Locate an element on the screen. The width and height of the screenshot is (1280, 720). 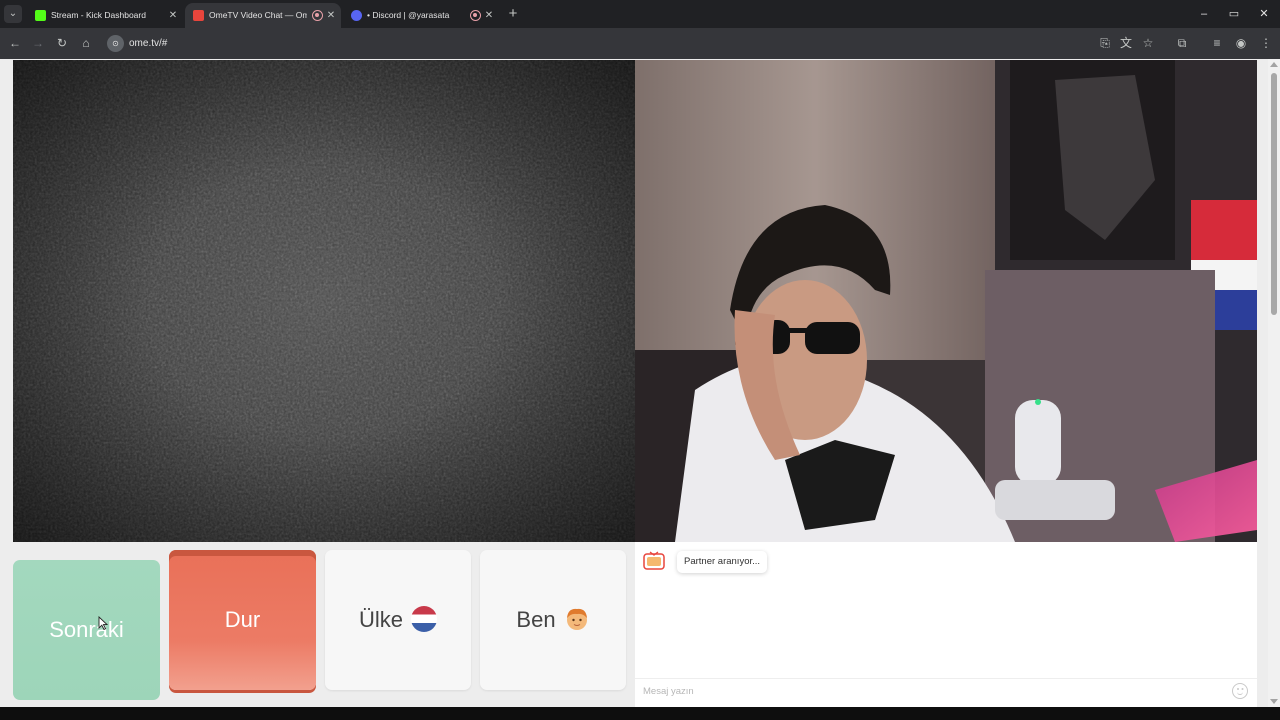
tab-title: Stream - Kick Dashboard is located at coordinates (98, 15).